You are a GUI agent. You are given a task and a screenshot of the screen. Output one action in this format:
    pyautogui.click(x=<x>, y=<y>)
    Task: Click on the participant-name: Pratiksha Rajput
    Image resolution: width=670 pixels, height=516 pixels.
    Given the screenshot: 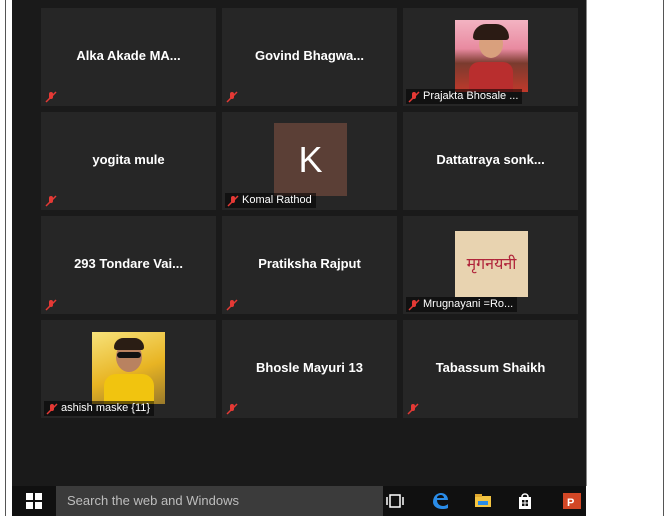 What is the action you would take?
    pyautogui.click(x=309, y=263)
    